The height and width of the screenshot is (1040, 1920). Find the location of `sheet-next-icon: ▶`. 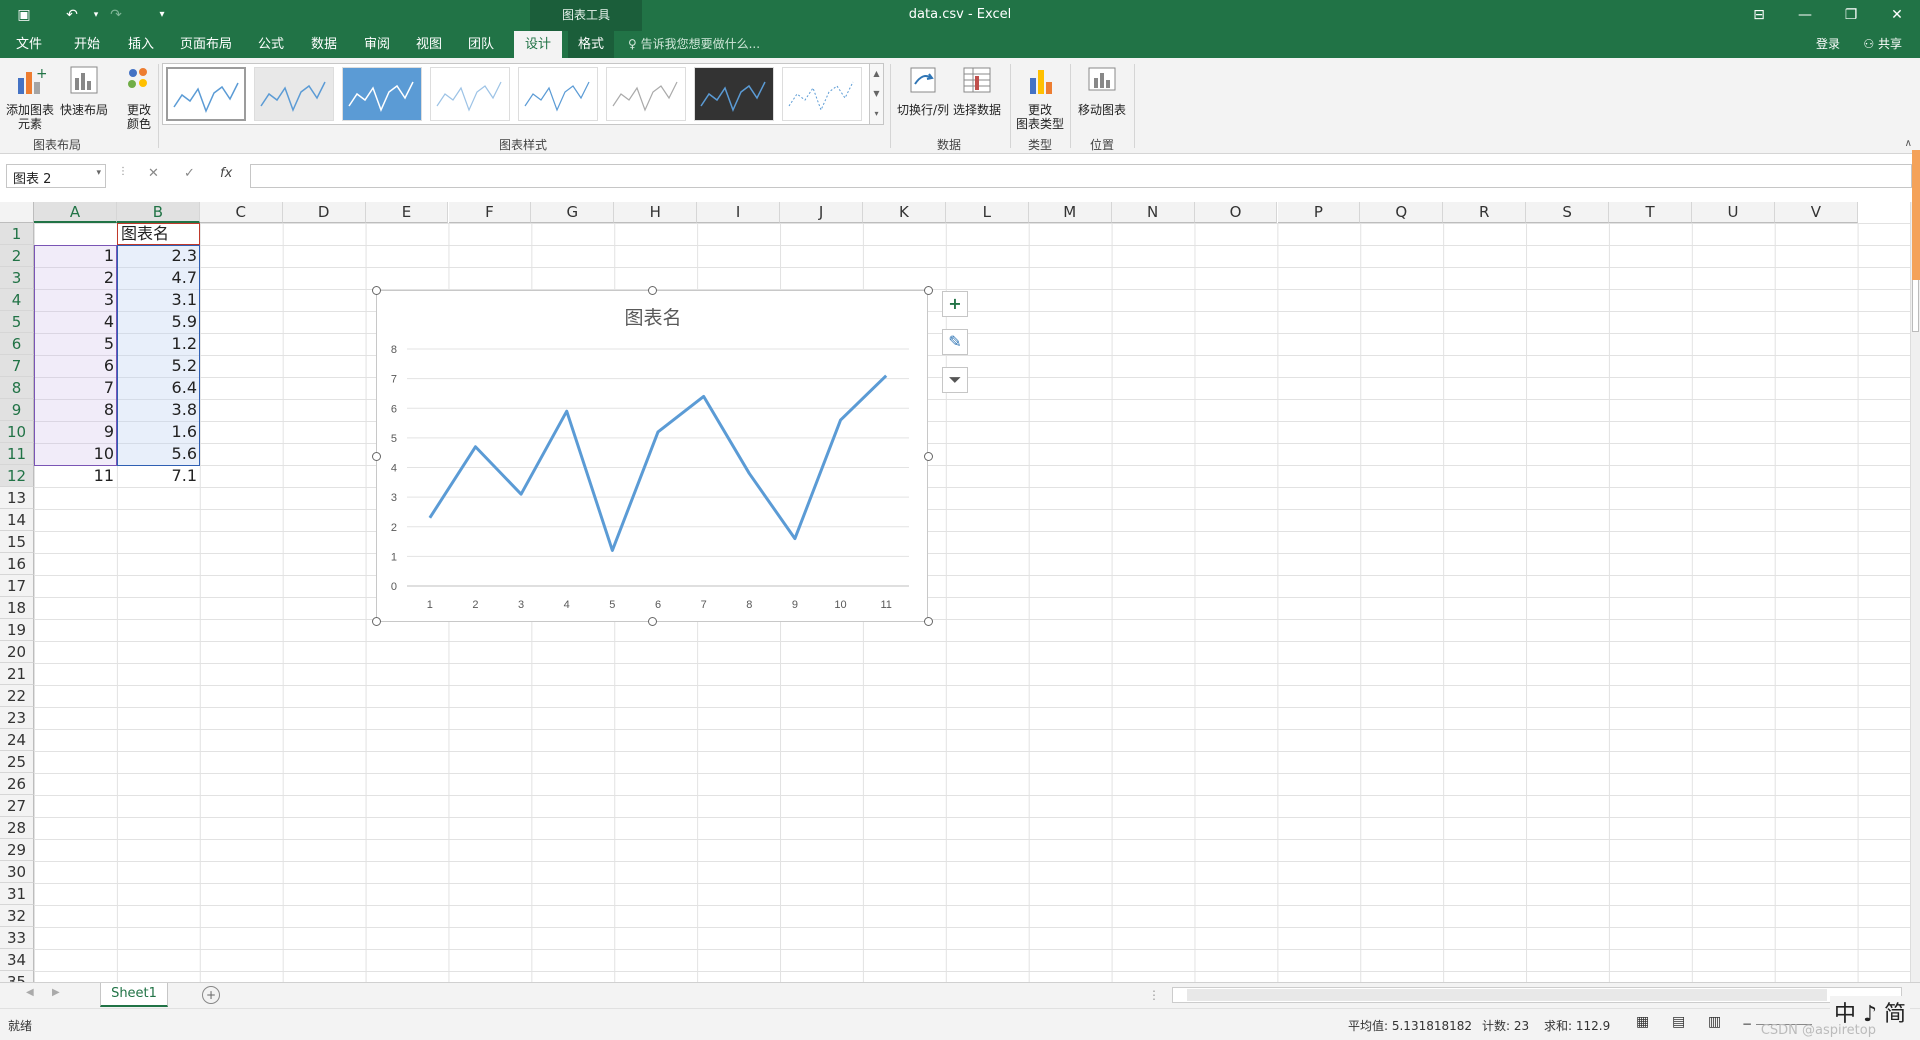

sheet-next-icon: ▶ is located at coordinates (56, 992).